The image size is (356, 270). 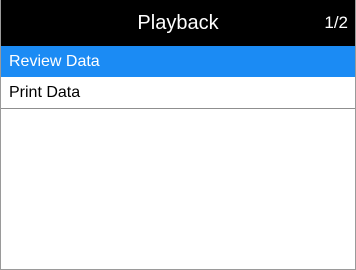 What do you see at coordinates (336, 22) in the screenshot?
I see `page-indicator: 1/2` at bounding box center [336, 22].